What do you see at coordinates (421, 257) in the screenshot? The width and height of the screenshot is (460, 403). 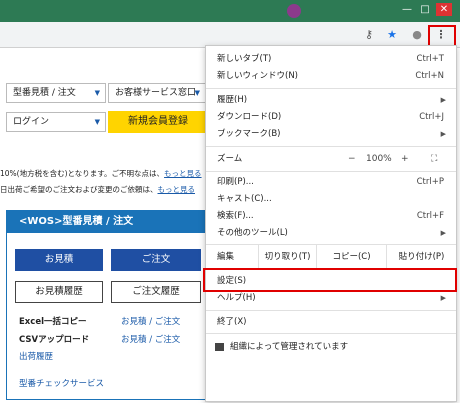 I see `paste-button: 貼り付け(P)` at bounding box center [421, 257].